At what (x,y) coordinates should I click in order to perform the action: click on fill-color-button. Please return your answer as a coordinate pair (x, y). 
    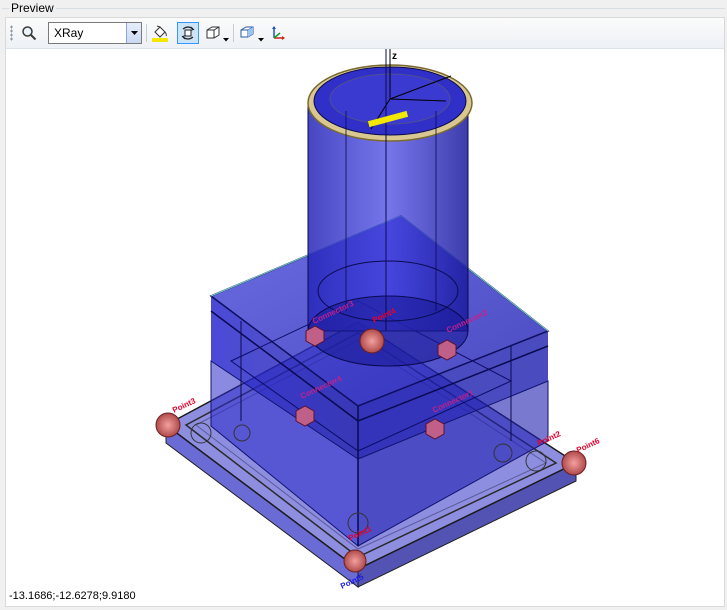
    Looking at the image, I should click on (160, 33).